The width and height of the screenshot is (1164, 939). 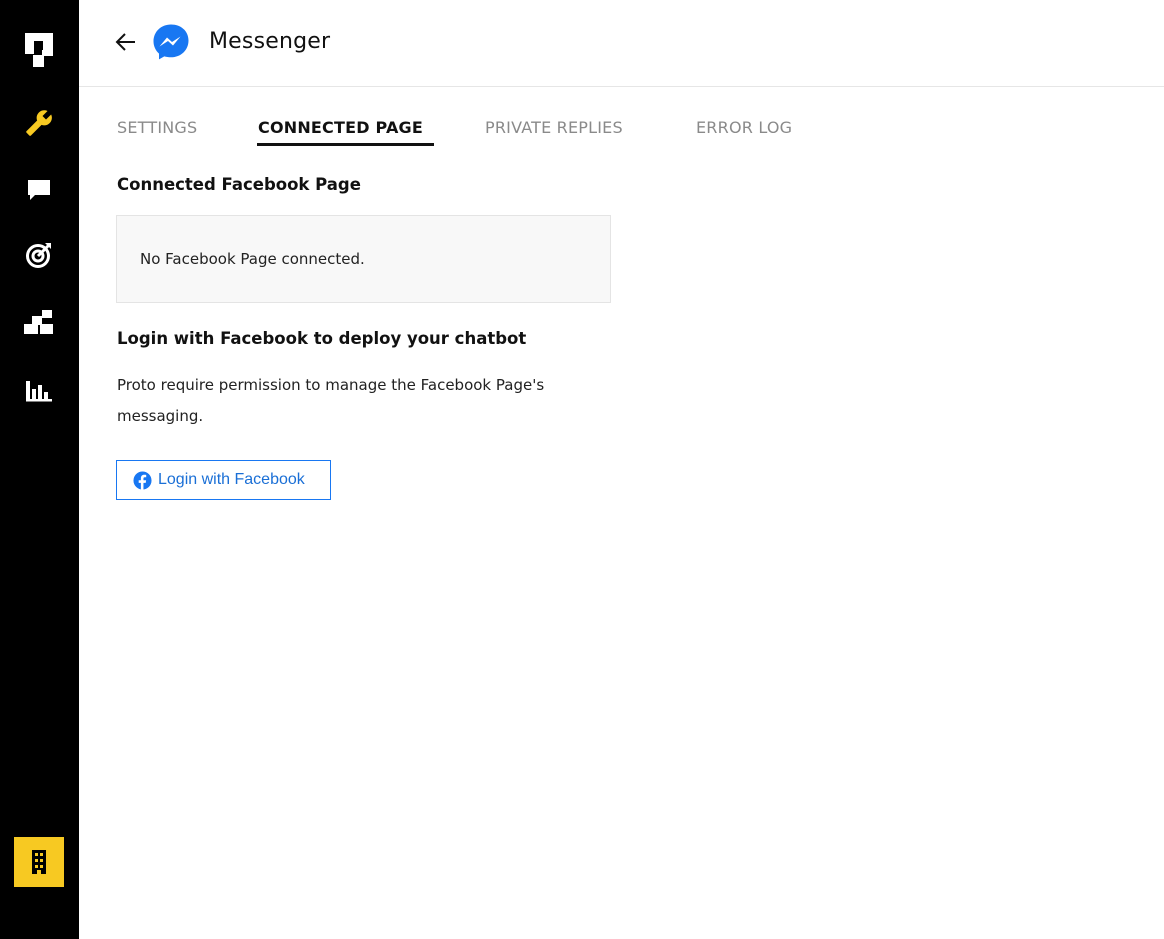 What do you see at coordinates (270, 41) in the screenshot?
I see `page-title: Messenger` at bounding box center [270, 41].